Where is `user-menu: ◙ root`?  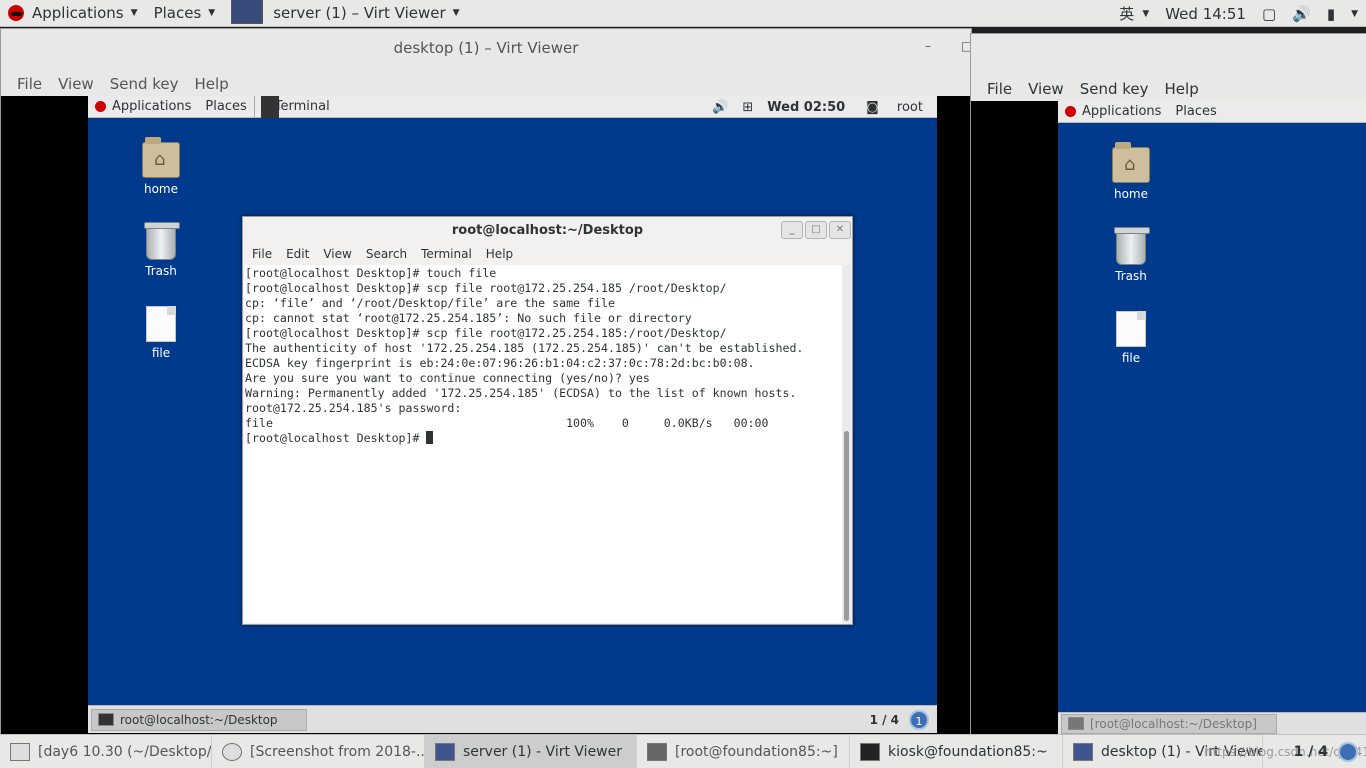
user-menu: ◙ root is located at coordinates (894, 107).